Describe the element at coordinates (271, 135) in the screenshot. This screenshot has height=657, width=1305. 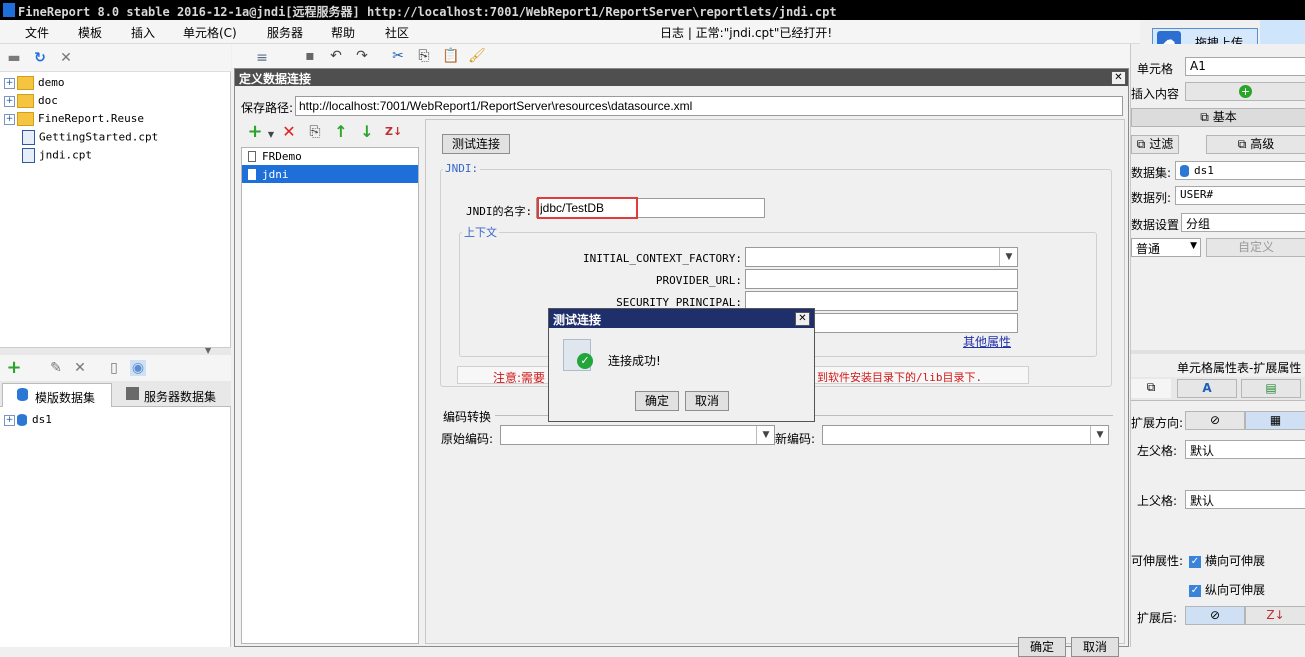
I see `add-dropdown-icon: ▼` at that location.